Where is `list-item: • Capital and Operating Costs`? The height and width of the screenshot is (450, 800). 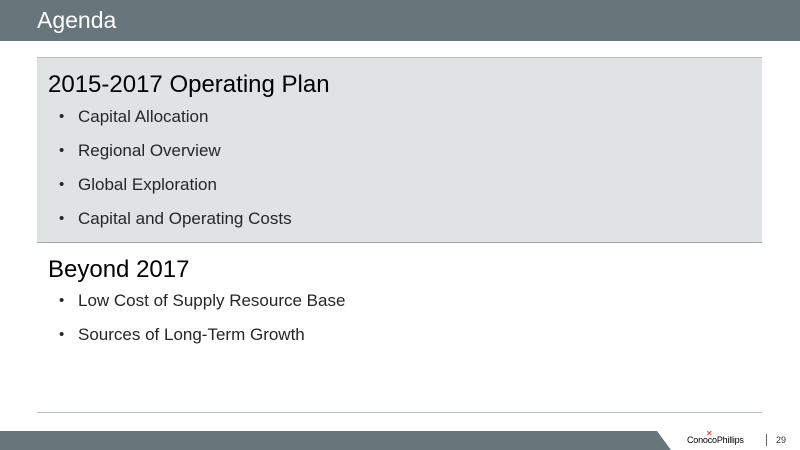 list-item: • Capital and Operating Costs is located at coordinates (175, 226).